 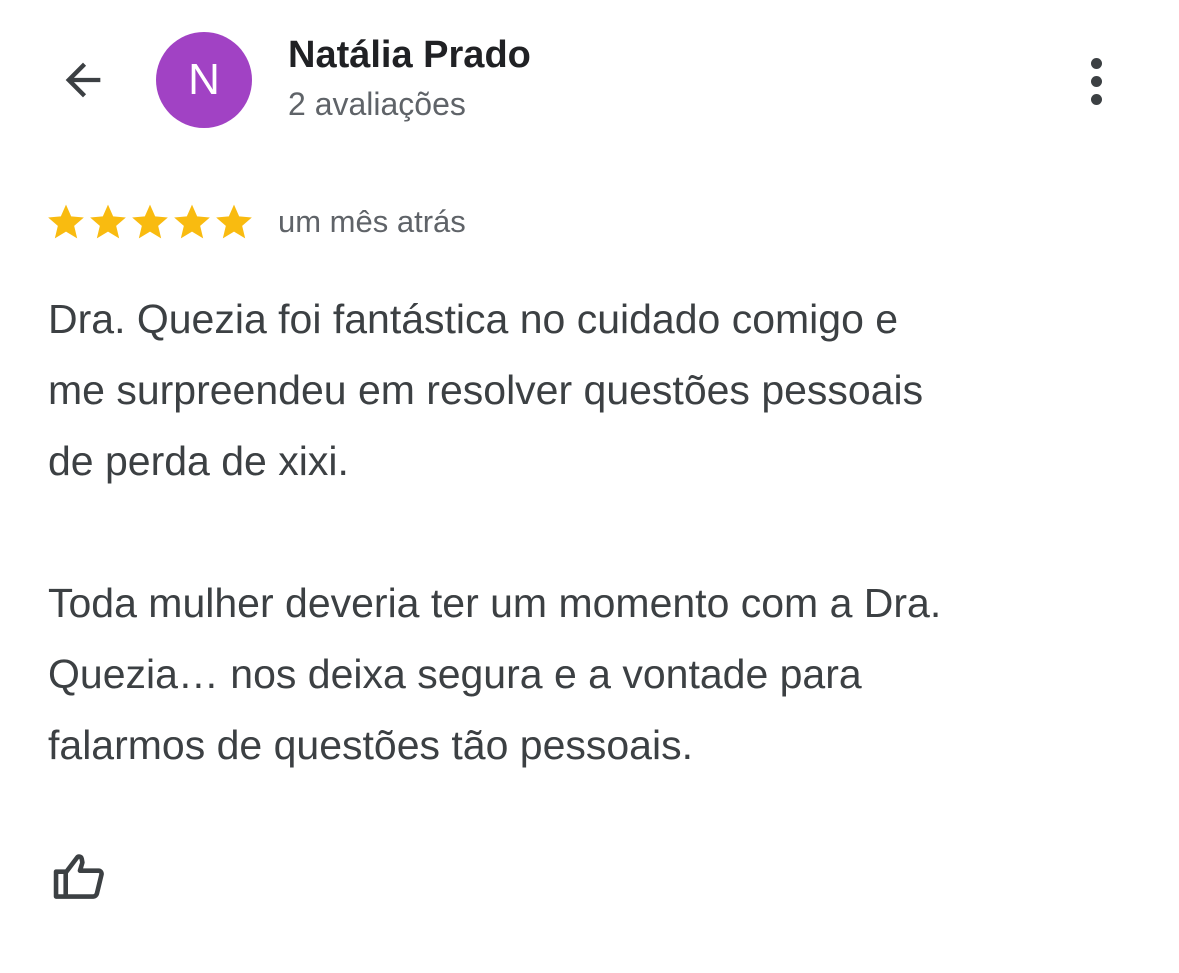 I want to click on star-rating, so click(x=150, y=222).